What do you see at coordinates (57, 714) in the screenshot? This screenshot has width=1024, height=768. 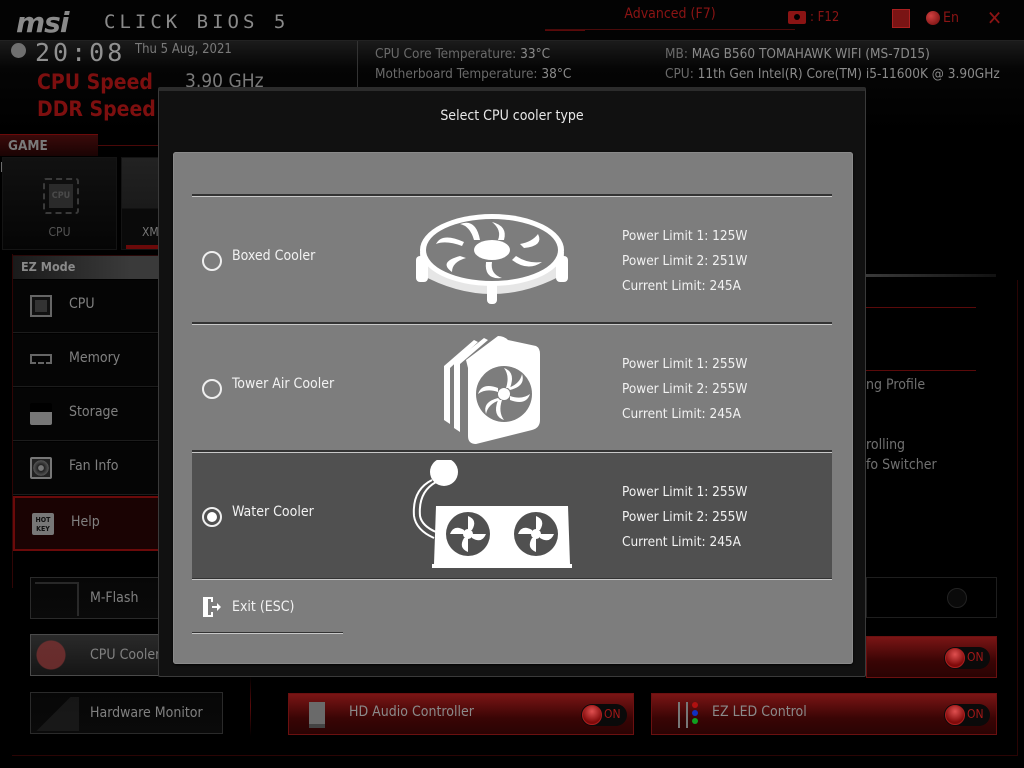 I see `hardware-monitor-icon` at bounding box center [57, 714].